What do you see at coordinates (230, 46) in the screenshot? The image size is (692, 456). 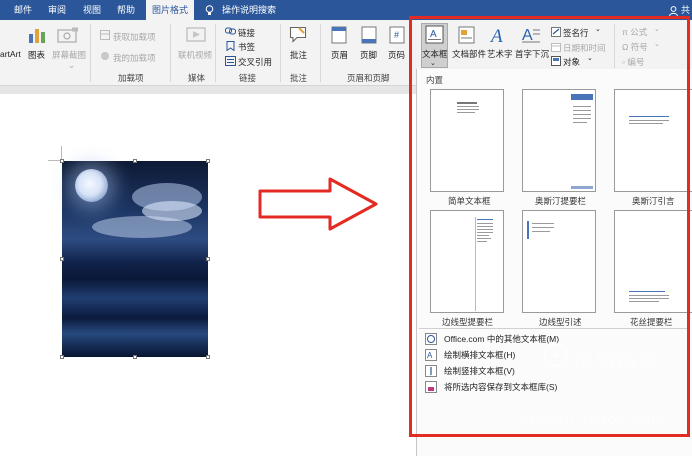 I see `bookmark-icon` at bounding box center [230, 46].